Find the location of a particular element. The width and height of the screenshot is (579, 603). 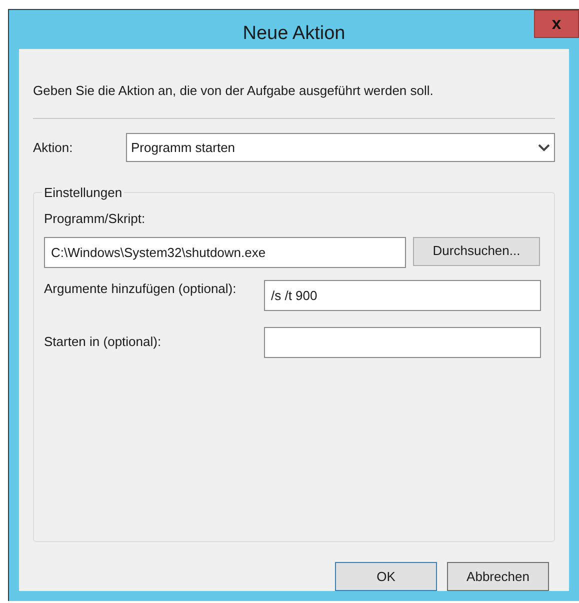

window-title: Neue Aktion is located at coordinates (294, 34).